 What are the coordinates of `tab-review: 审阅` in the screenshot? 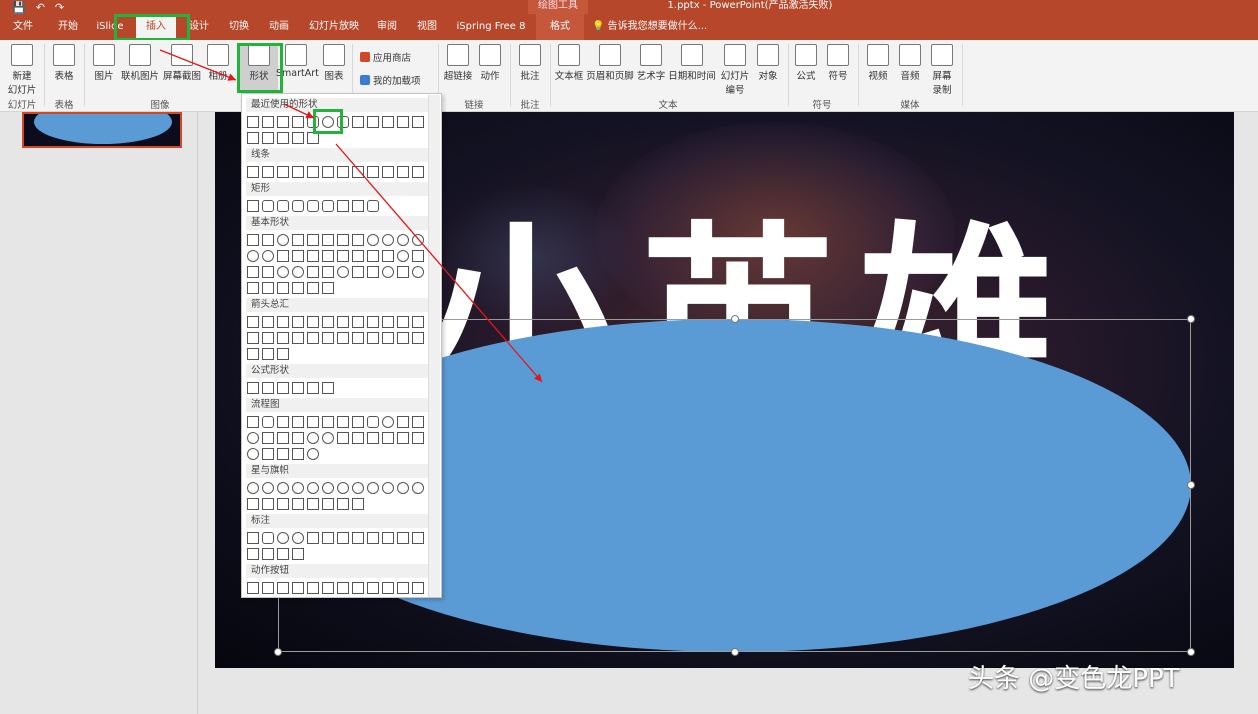 It's located at (387, 27).